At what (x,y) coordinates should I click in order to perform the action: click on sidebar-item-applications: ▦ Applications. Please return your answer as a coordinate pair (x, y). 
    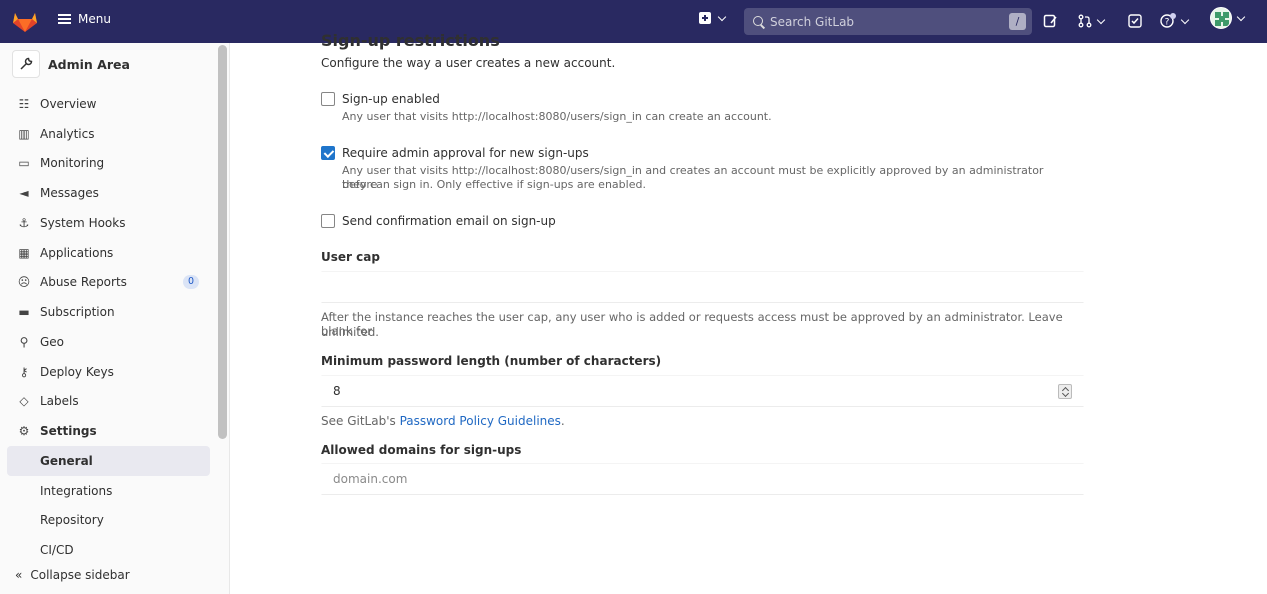
    Looking at the image, I should click on (108, 253).